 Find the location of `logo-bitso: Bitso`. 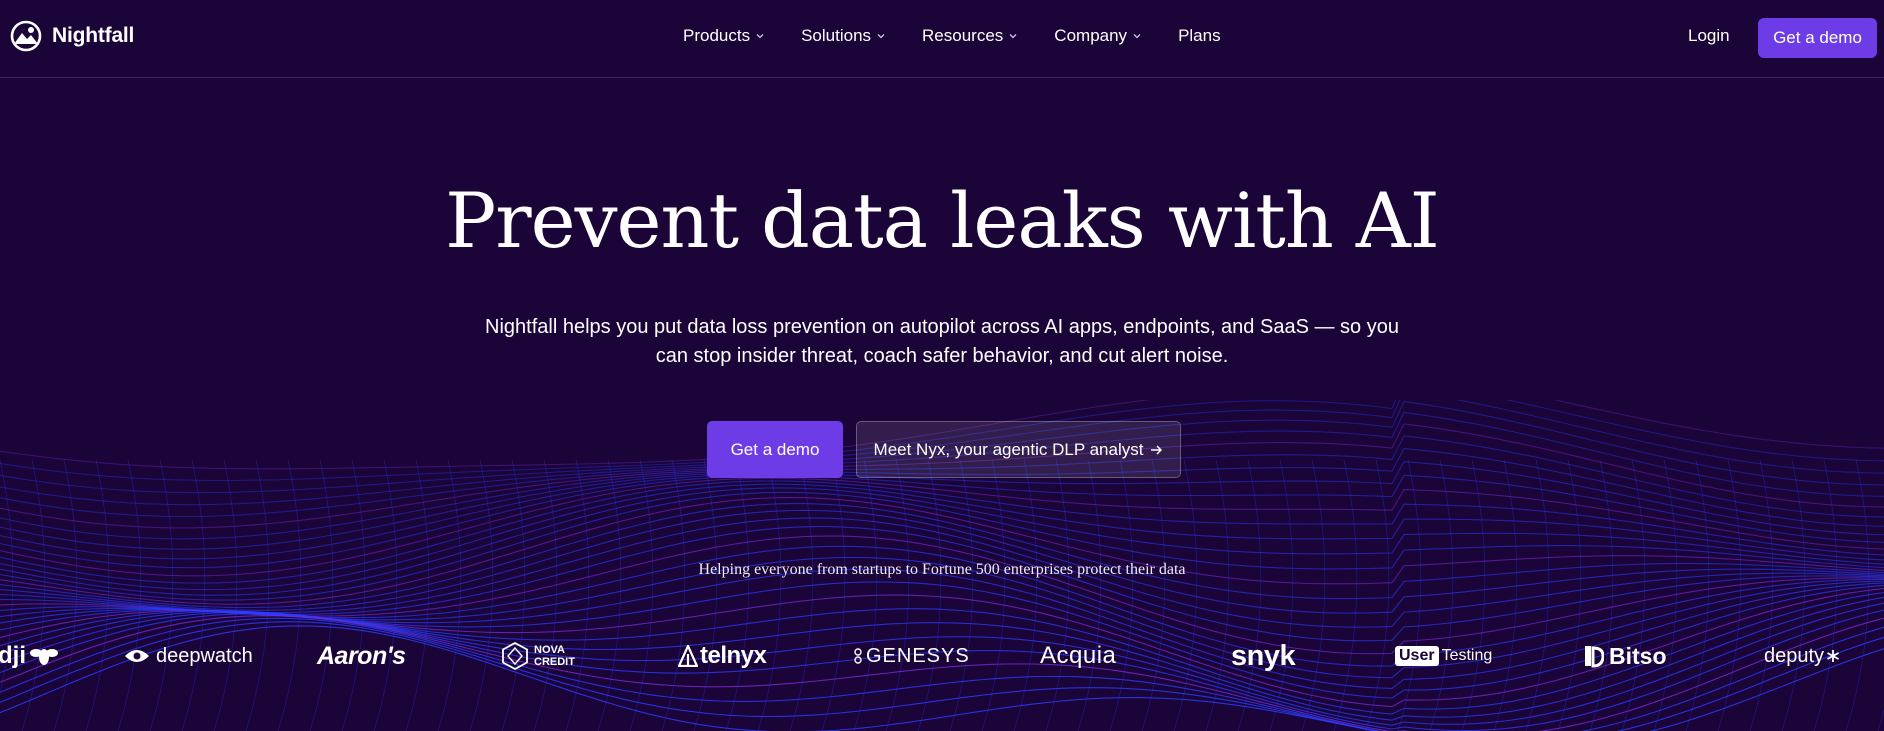

logo-bitso: Bitso is located at coordinates (1624, 656).